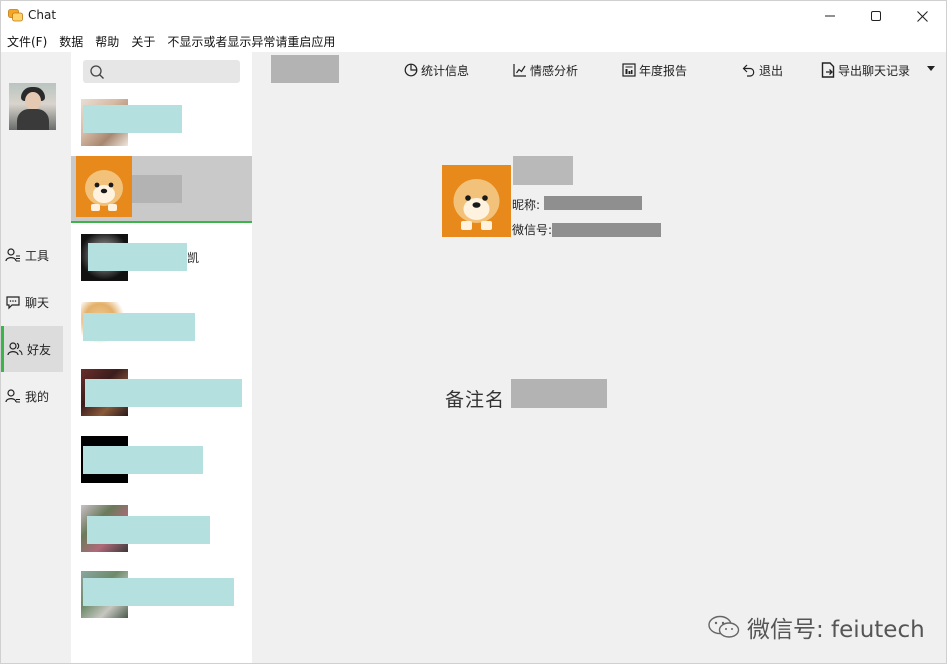 The image size is (947, 664). Describe the element at coordinates (143, 41) in the screenshot. I see `menu-about: 关于` at that location.